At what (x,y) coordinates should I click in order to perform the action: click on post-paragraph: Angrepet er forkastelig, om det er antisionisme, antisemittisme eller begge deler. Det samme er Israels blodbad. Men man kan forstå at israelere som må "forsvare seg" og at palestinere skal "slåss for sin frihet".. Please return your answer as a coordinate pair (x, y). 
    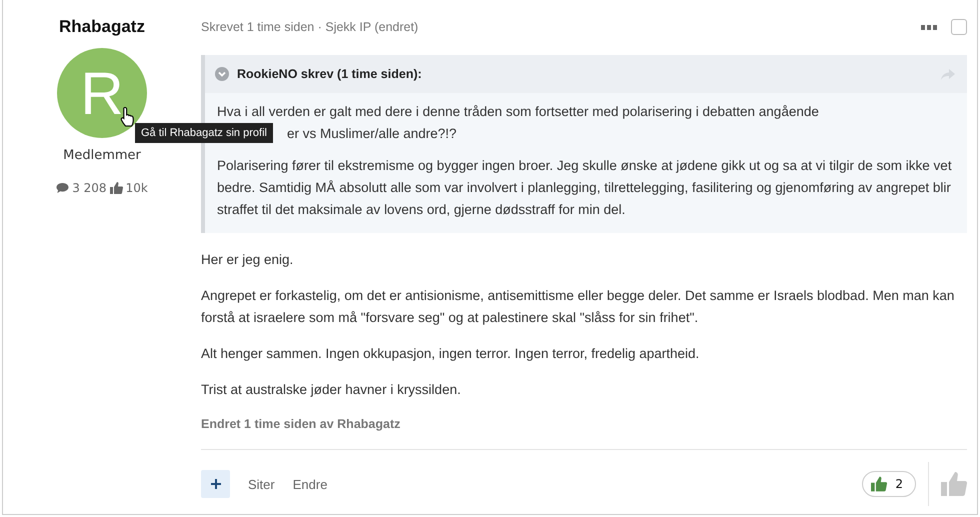
    Looking at the image, I should click on (578, 307).